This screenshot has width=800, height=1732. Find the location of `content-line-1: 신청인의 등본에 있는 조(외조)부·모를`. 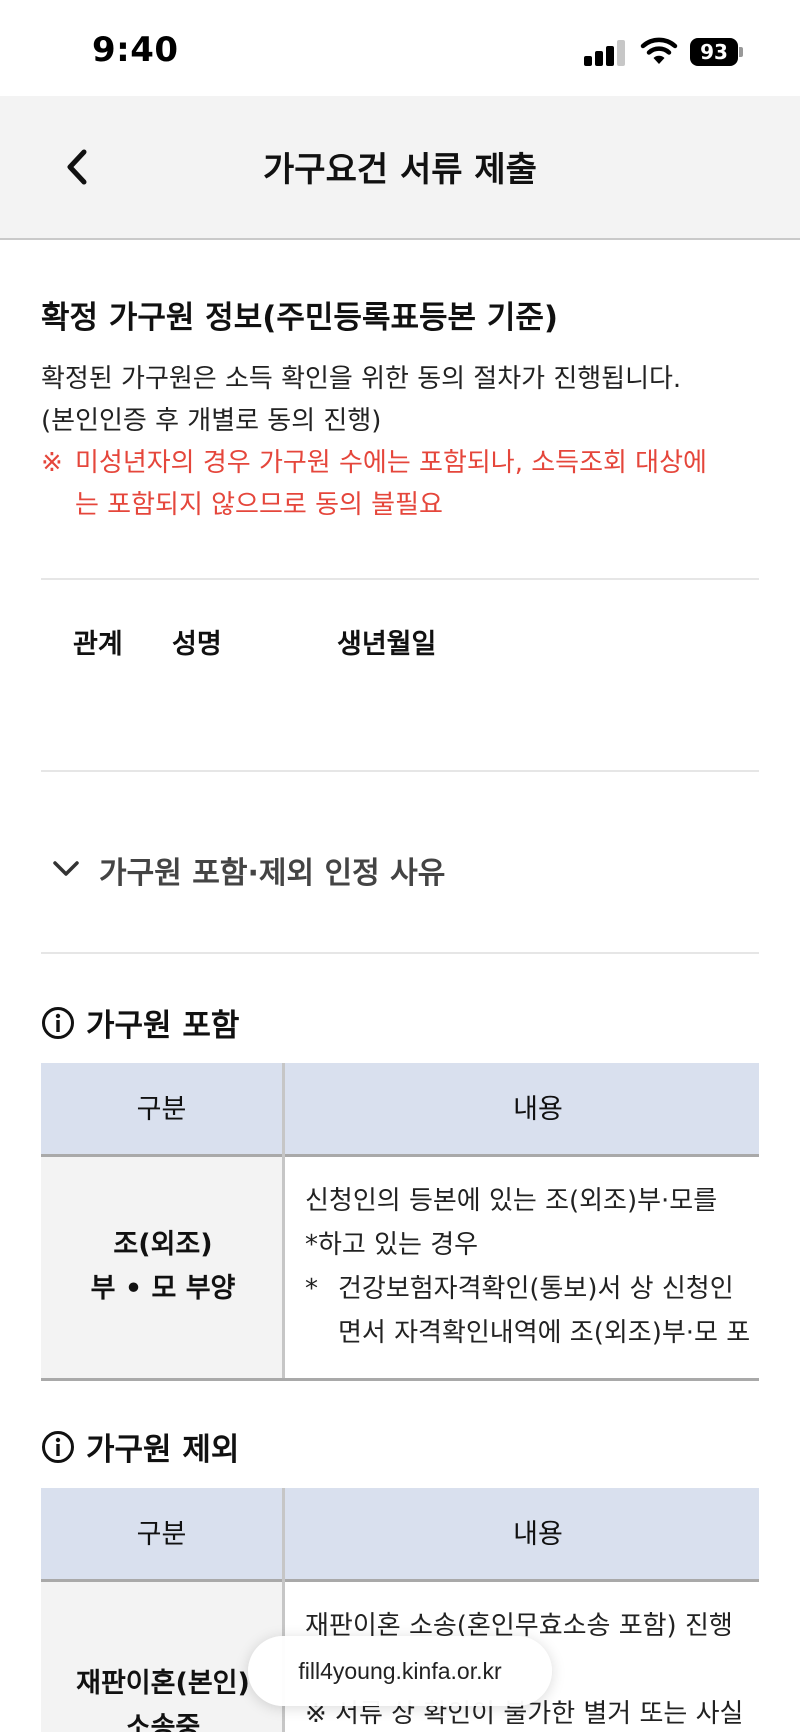

content-line-1: 신청인의 등본에 있는 조(외조)부·모를 is located at coordinates (511, 1201).